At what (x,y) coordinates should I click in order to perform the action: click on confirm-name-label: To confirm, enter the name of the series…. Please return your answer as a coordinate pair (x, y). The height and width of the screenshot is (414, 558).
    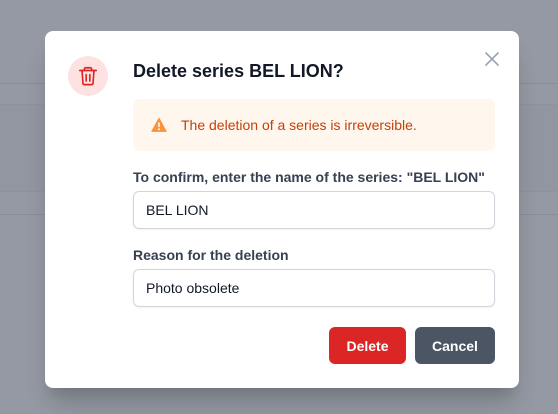
    Looking at the image, I should click on (309, 177).